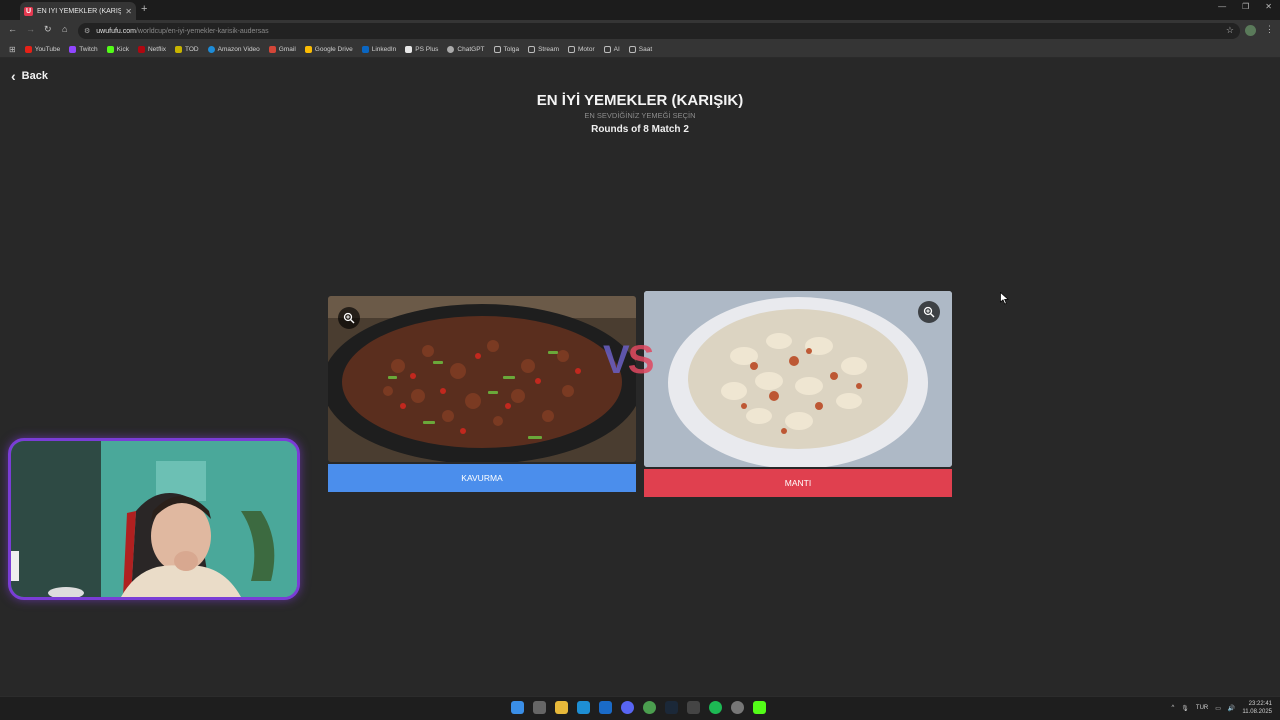 This screenshot has height=720, width=1280. I want to click on manti-photo, so click(798, 379).